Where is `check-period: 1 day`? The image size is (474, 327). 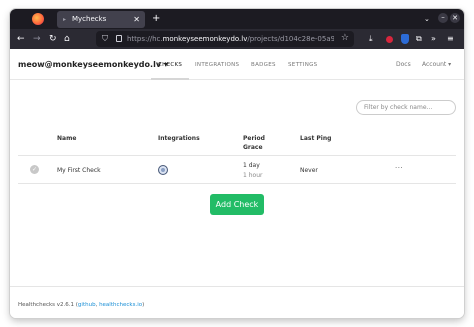
check-period: 1 day is located at coordinates (251, 166).